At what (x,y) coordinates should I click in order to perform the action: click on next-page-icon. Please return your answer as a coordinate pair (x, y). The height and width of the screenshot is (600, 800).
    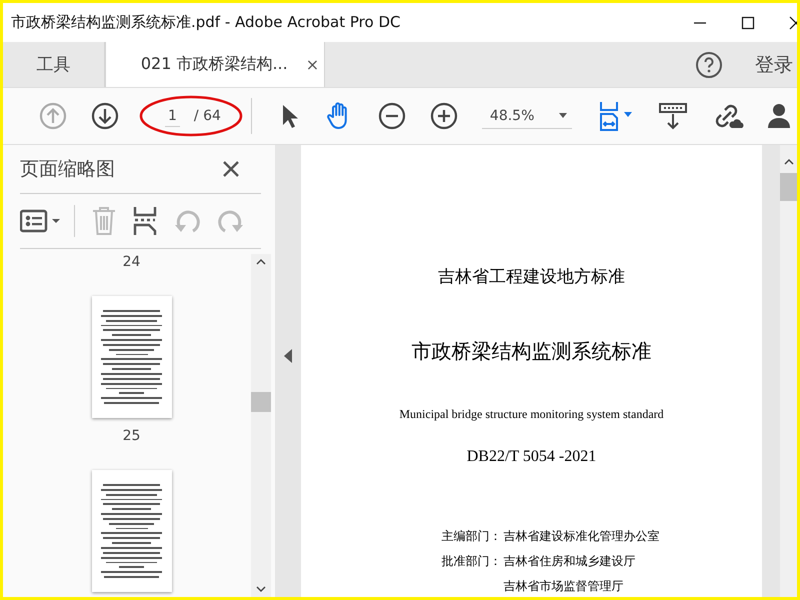
    Looking at the image, I should click on (105, 116).